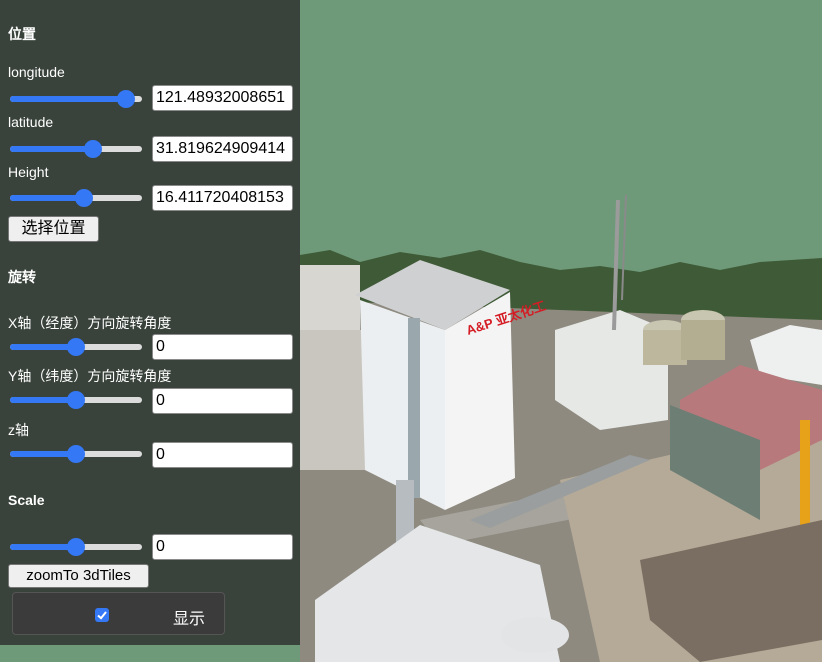  Describe the element at coordinates (222, 455) in the screenshot. I see `z-rotation-input: 0` at that location.